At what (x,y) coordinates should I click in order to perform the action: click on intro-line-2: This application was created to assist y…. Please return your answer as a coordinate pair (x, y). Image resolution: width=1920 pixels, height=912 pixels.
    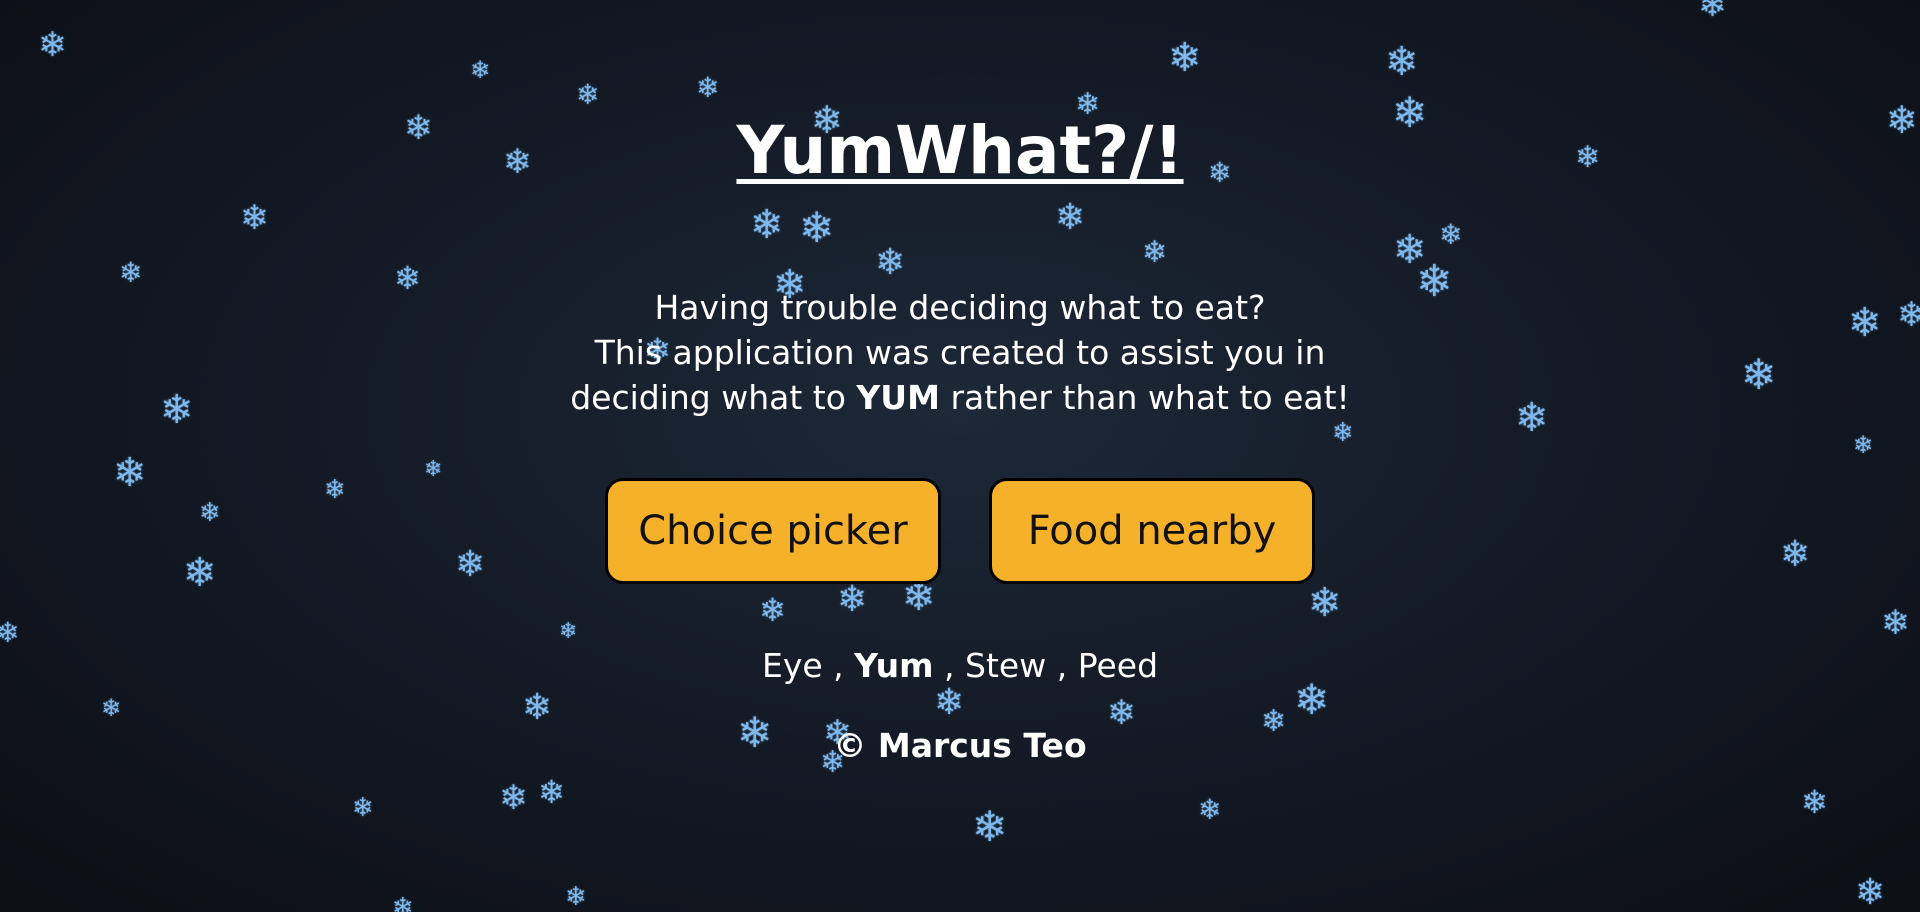
    Looking at the image, I should click on (960, 352).